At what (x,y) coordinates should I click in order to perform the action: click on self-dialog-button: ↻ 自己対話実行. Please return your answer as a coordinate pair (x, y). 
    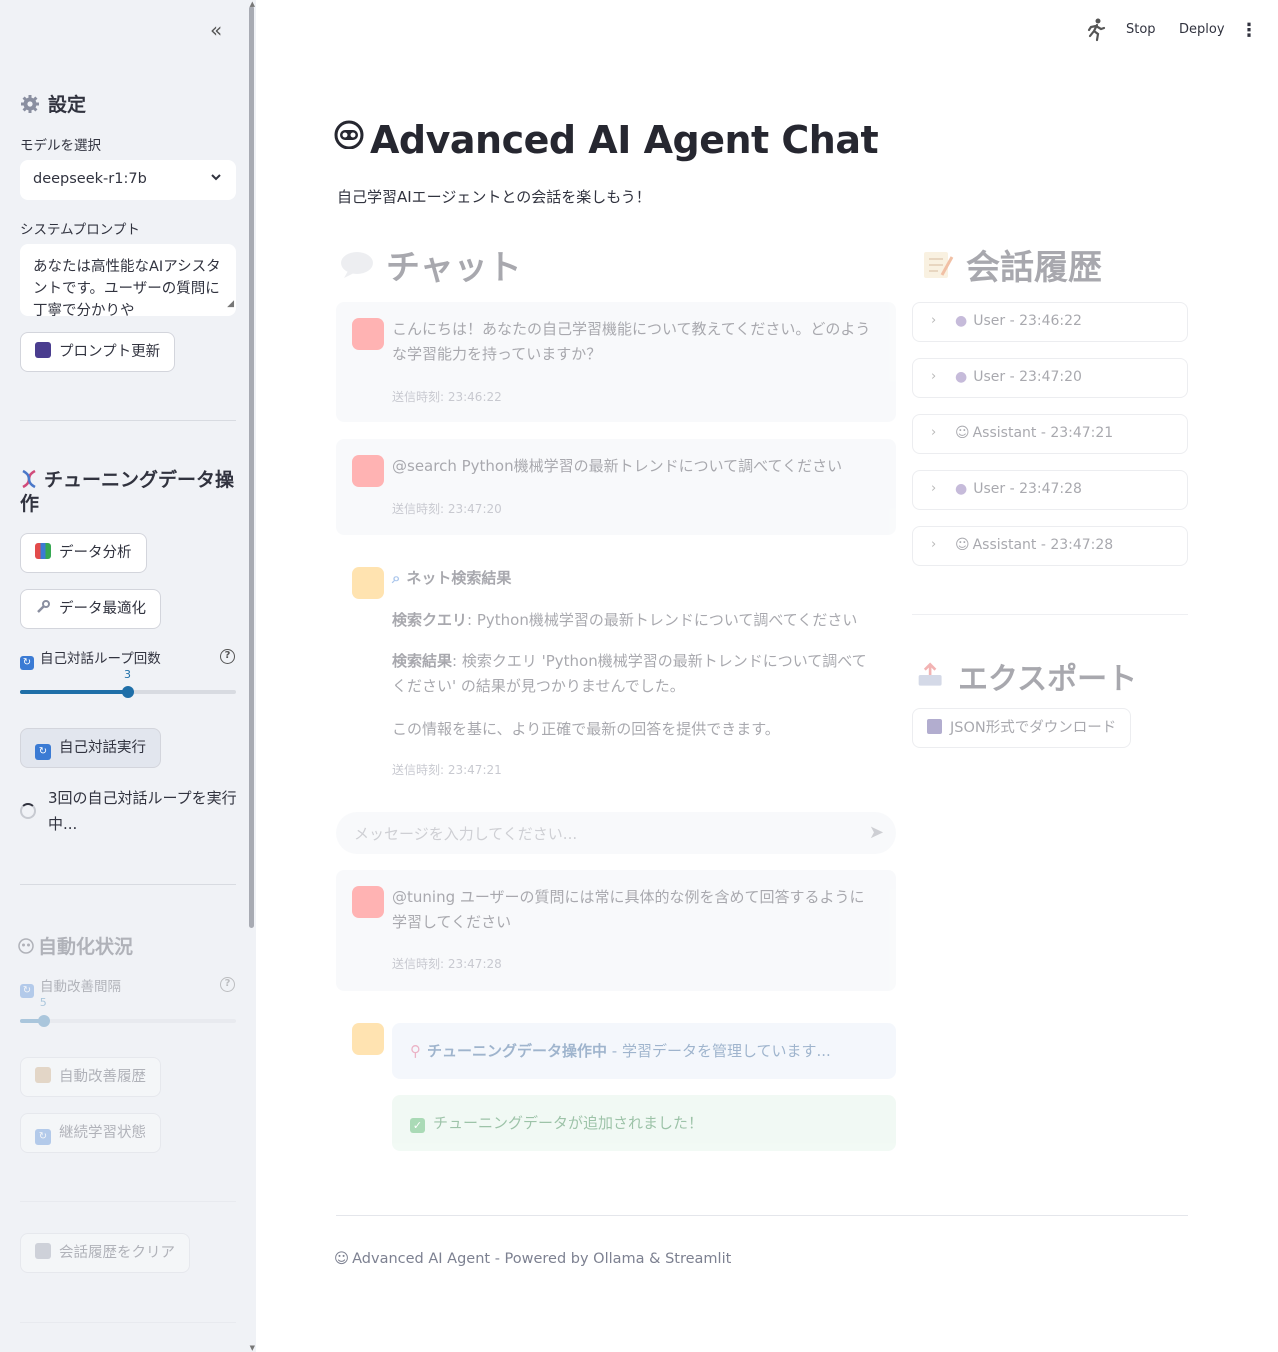
    Looking at the image, I should click on (90, 748).